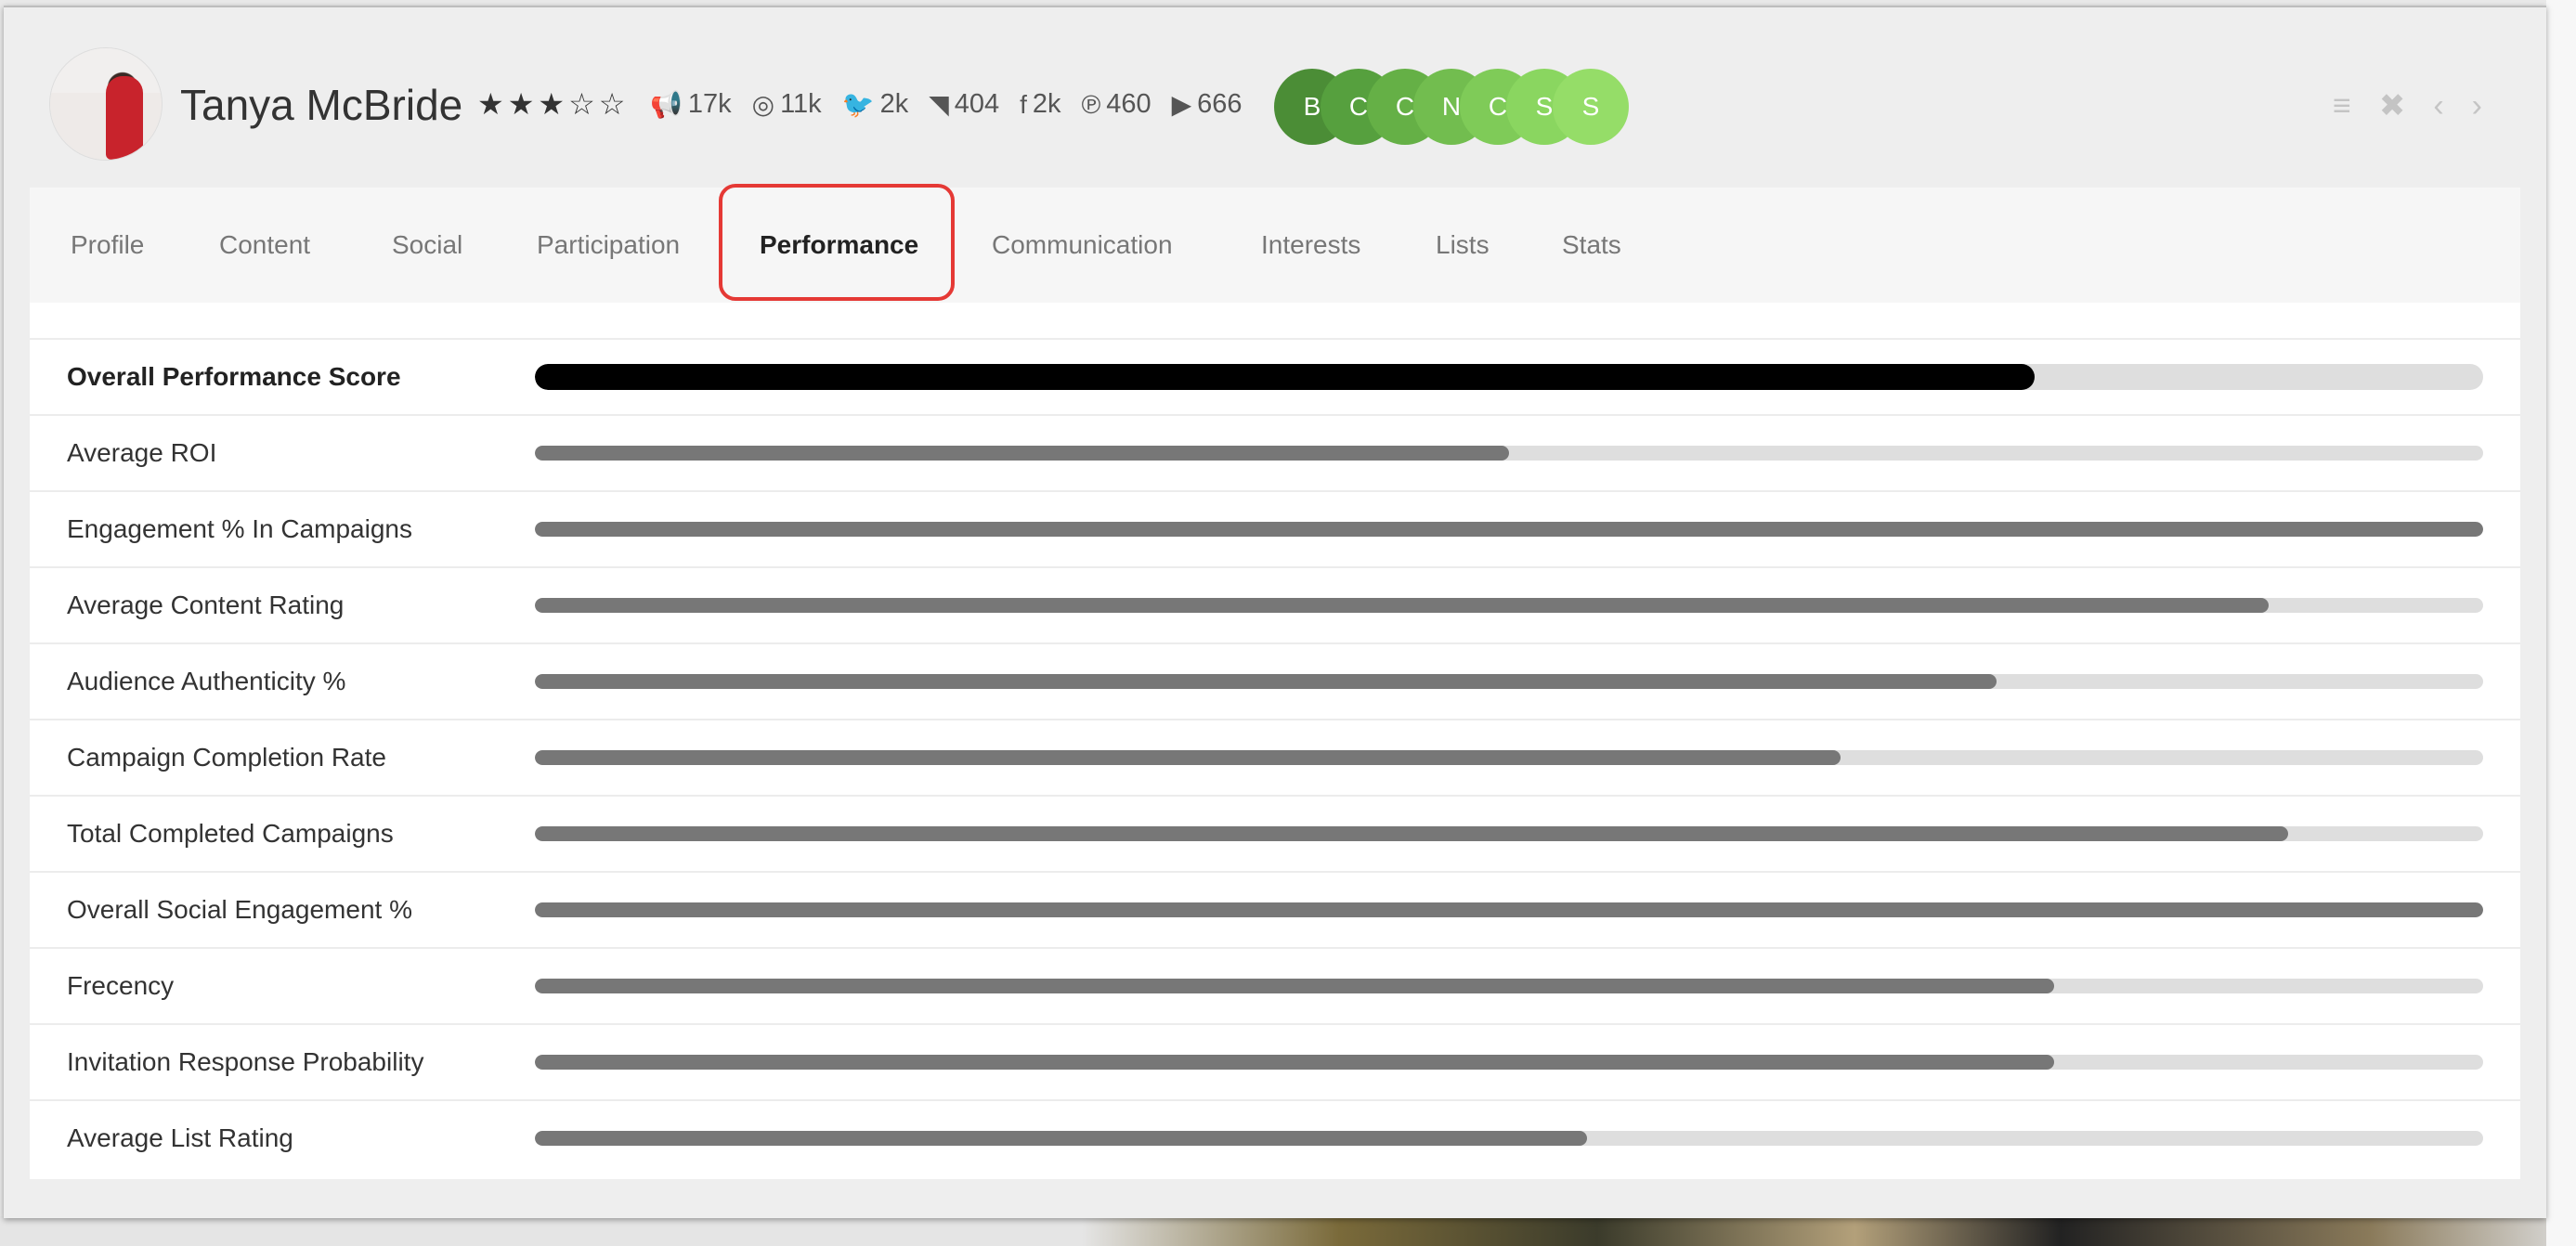  I want to click on background-page-strip, so click(1288, 1231).